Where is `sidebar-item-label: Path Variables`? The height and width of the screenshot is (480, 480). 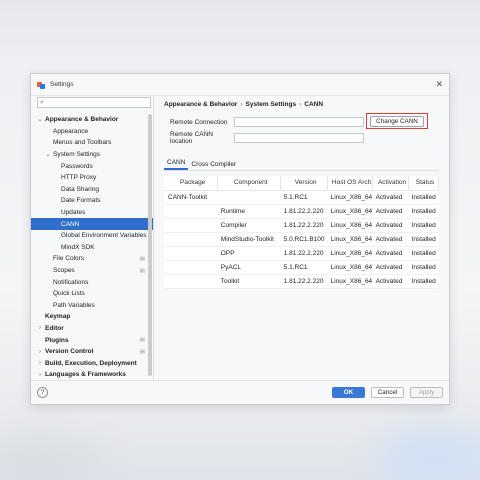 sidebar-item-label: Path Variables is located at coordinates (74, 305).